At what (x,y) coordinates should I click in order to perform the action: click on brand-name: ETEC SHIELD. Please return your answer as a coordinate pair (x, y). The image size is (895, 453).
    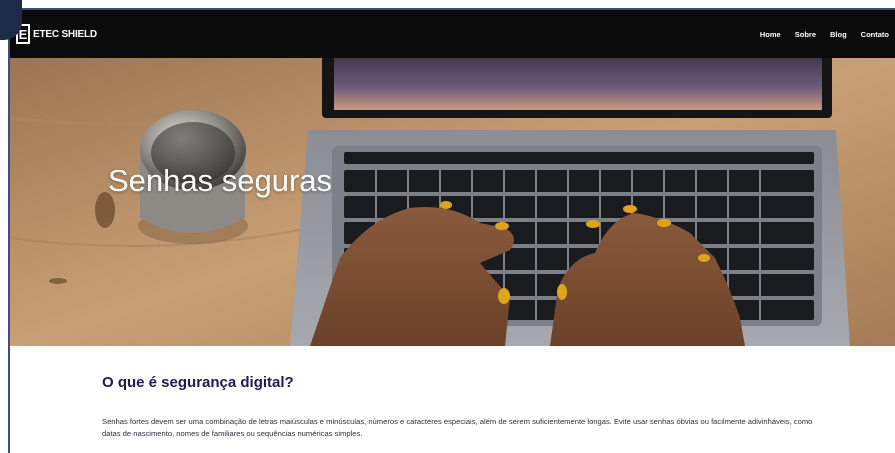
    Looking at the image, I should click on (65, 34).